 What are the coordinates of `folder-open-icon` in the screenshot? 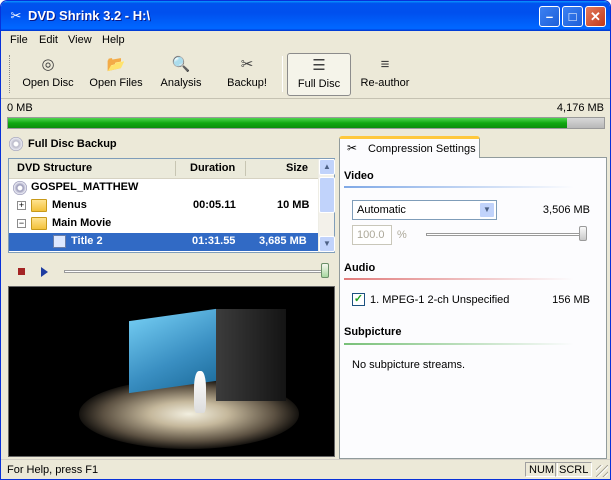 It's located at (39, 223).